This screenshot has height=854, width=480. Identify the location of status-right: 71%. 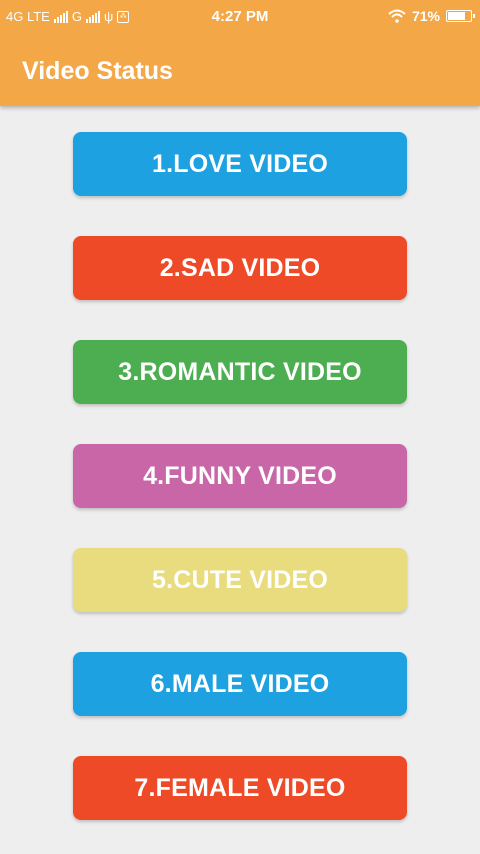
(431, 16).